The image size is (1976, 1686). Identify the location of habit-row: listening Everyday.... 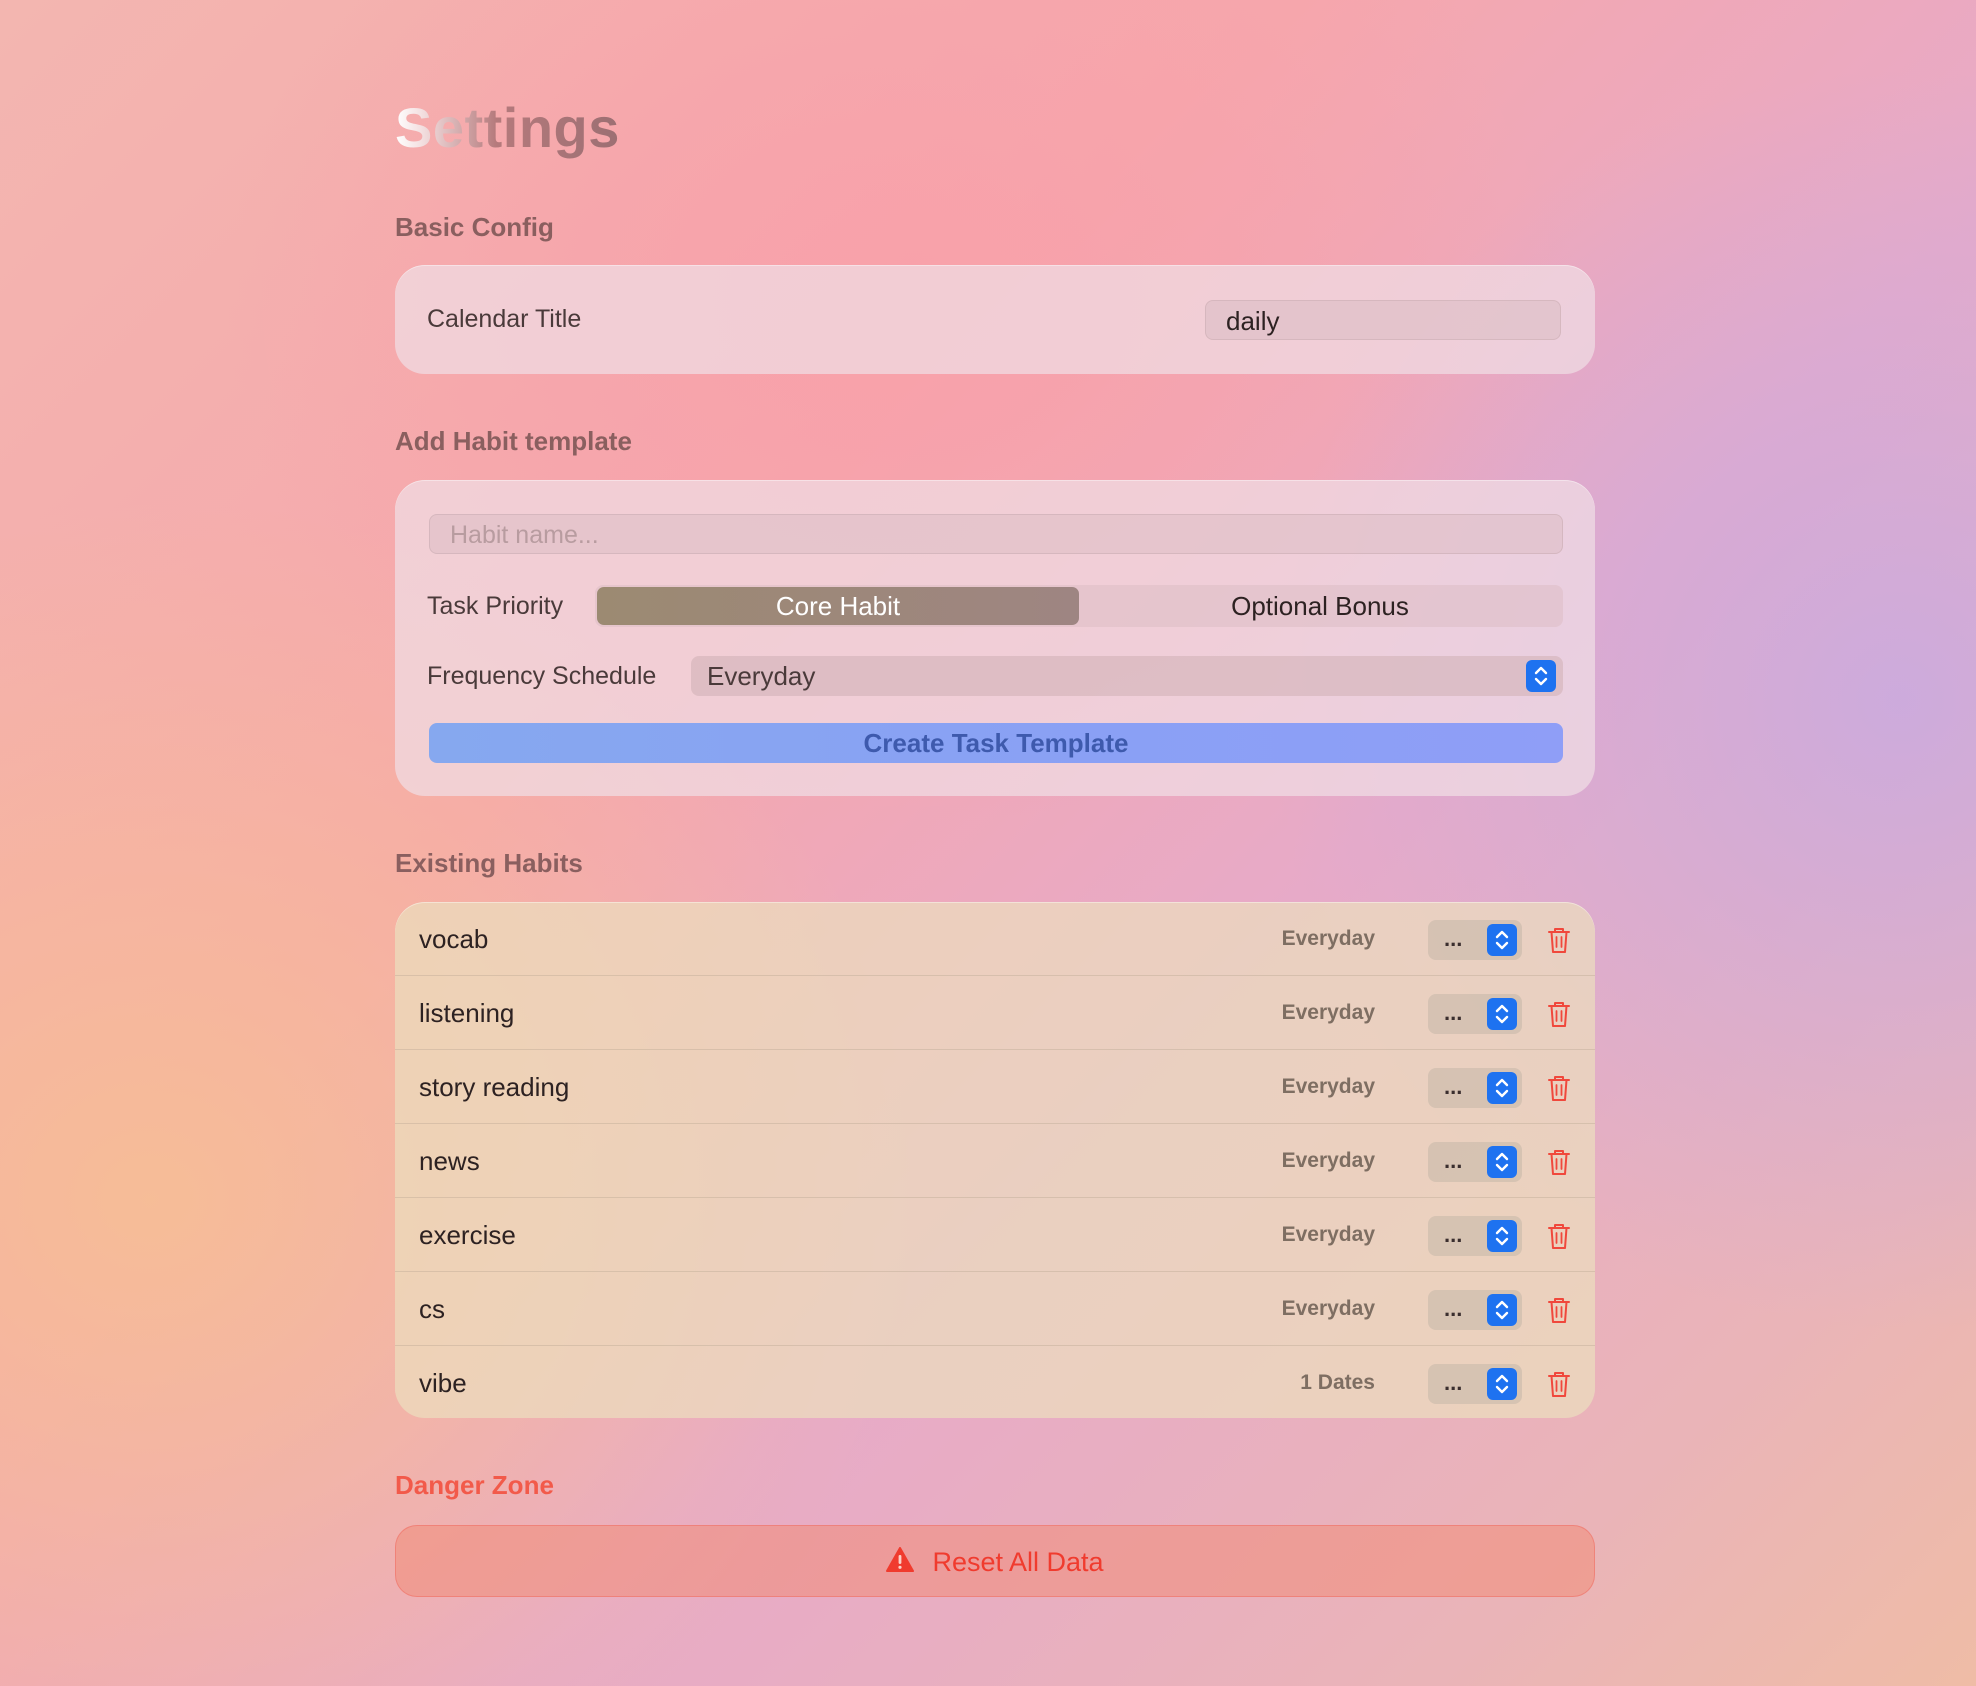
(995, 1013).